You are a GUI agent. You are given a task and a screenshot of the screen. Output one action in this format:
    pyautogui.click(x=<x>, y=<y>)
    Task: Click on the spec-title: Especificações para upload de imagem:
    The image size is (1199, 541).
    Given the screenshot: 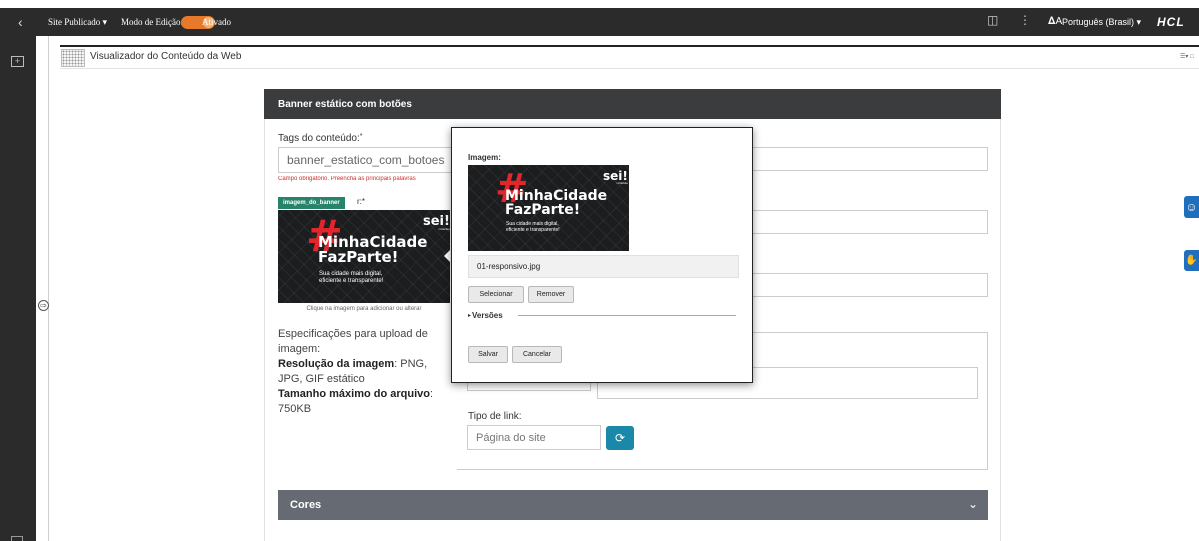 What is the action you would take?
    pyautogui.click(x=353, y=341)
    